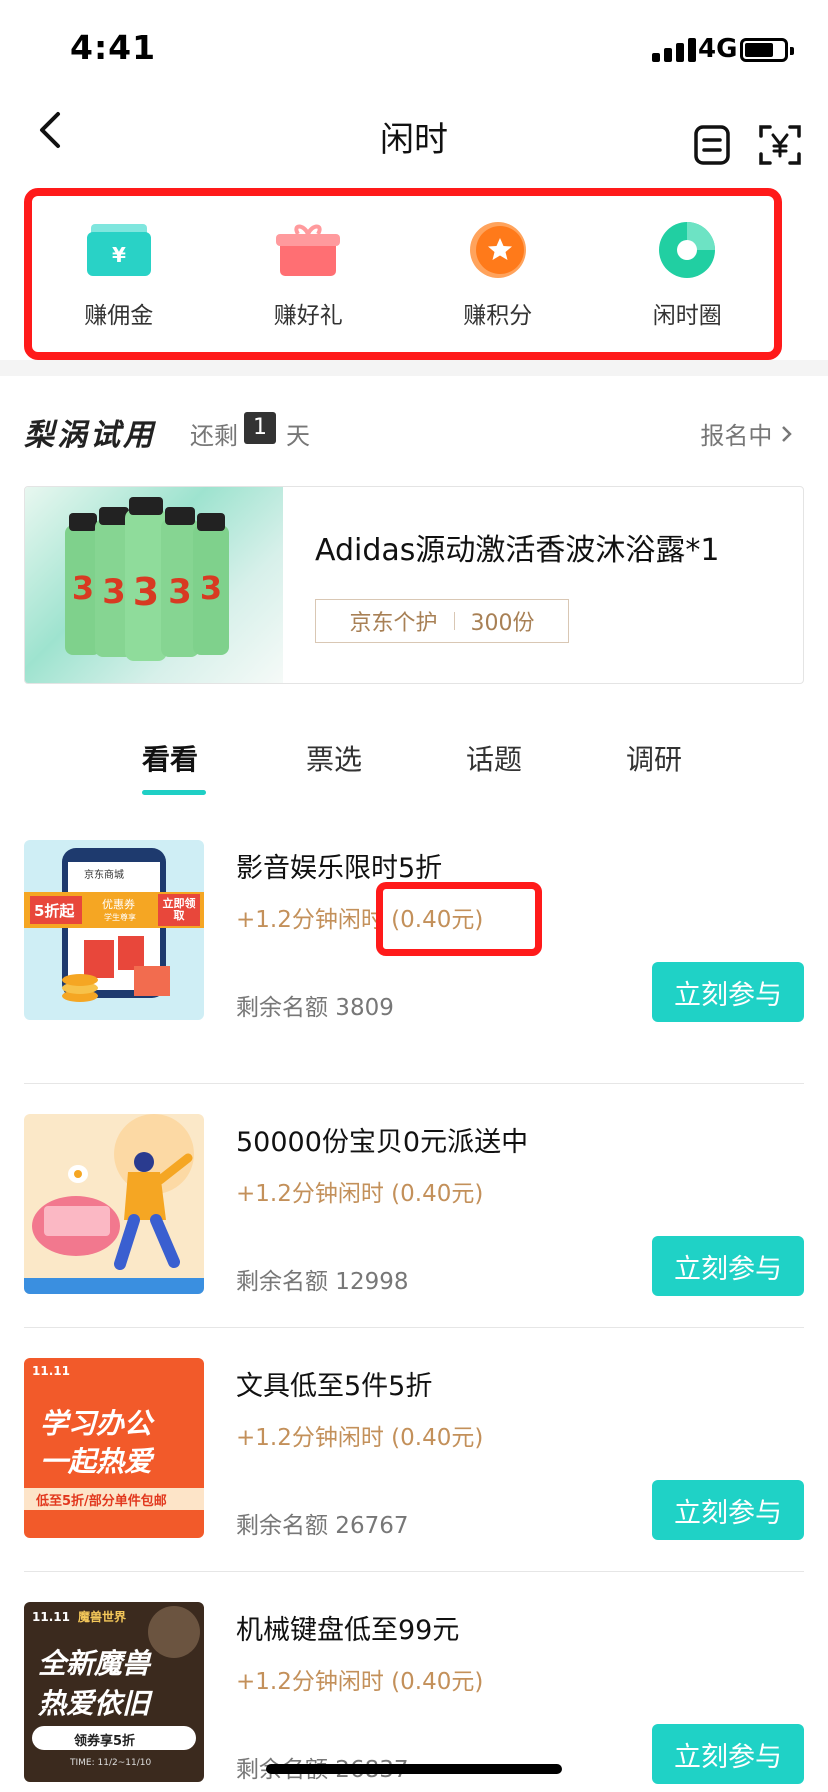  What do you see at coordinates (102, 1617) in the screenshot?
I see `thumb-game-logo: 魔兽世界` at bounding box center [102, 1617].